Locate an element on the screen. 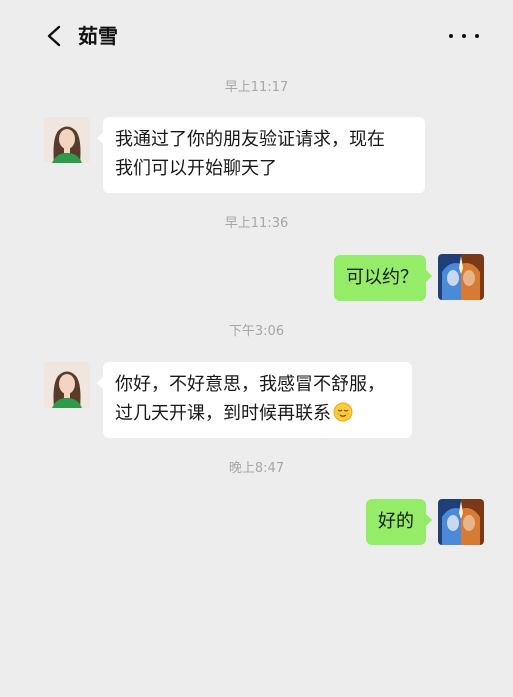 The width and height of the screenshot is (513, 697). chevron-left-icon is located at coordinates (55, 36).